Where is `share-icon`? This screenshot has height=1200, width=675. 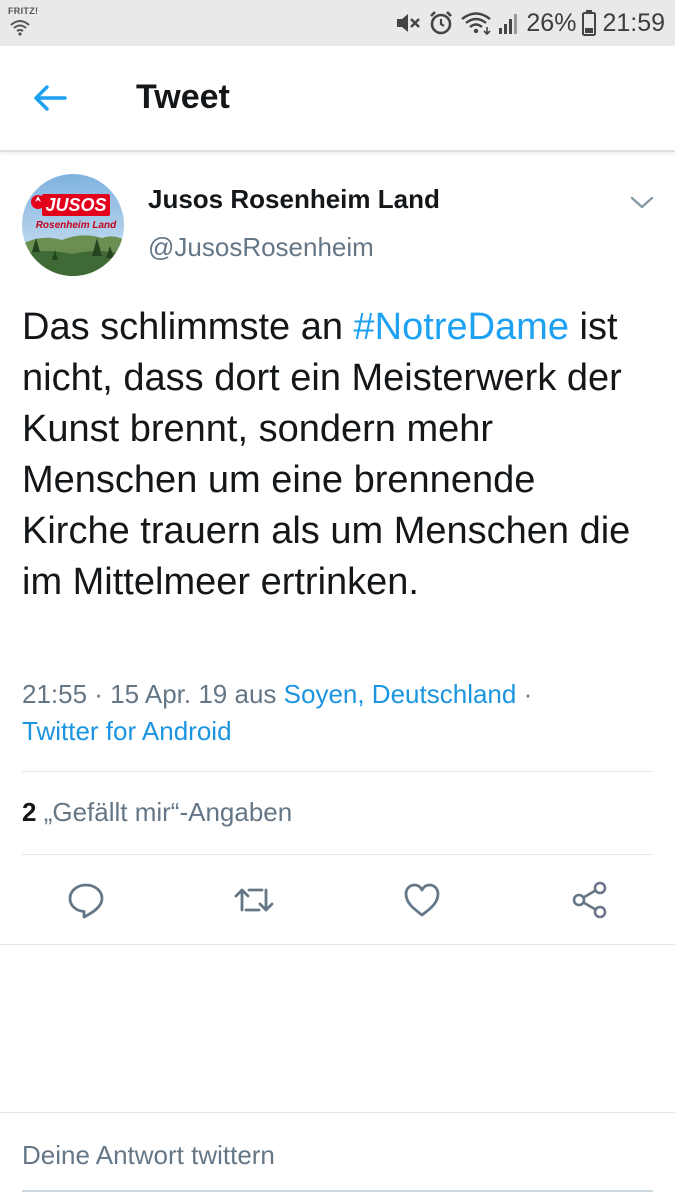
share-icon is located at coordinates (589, 900).